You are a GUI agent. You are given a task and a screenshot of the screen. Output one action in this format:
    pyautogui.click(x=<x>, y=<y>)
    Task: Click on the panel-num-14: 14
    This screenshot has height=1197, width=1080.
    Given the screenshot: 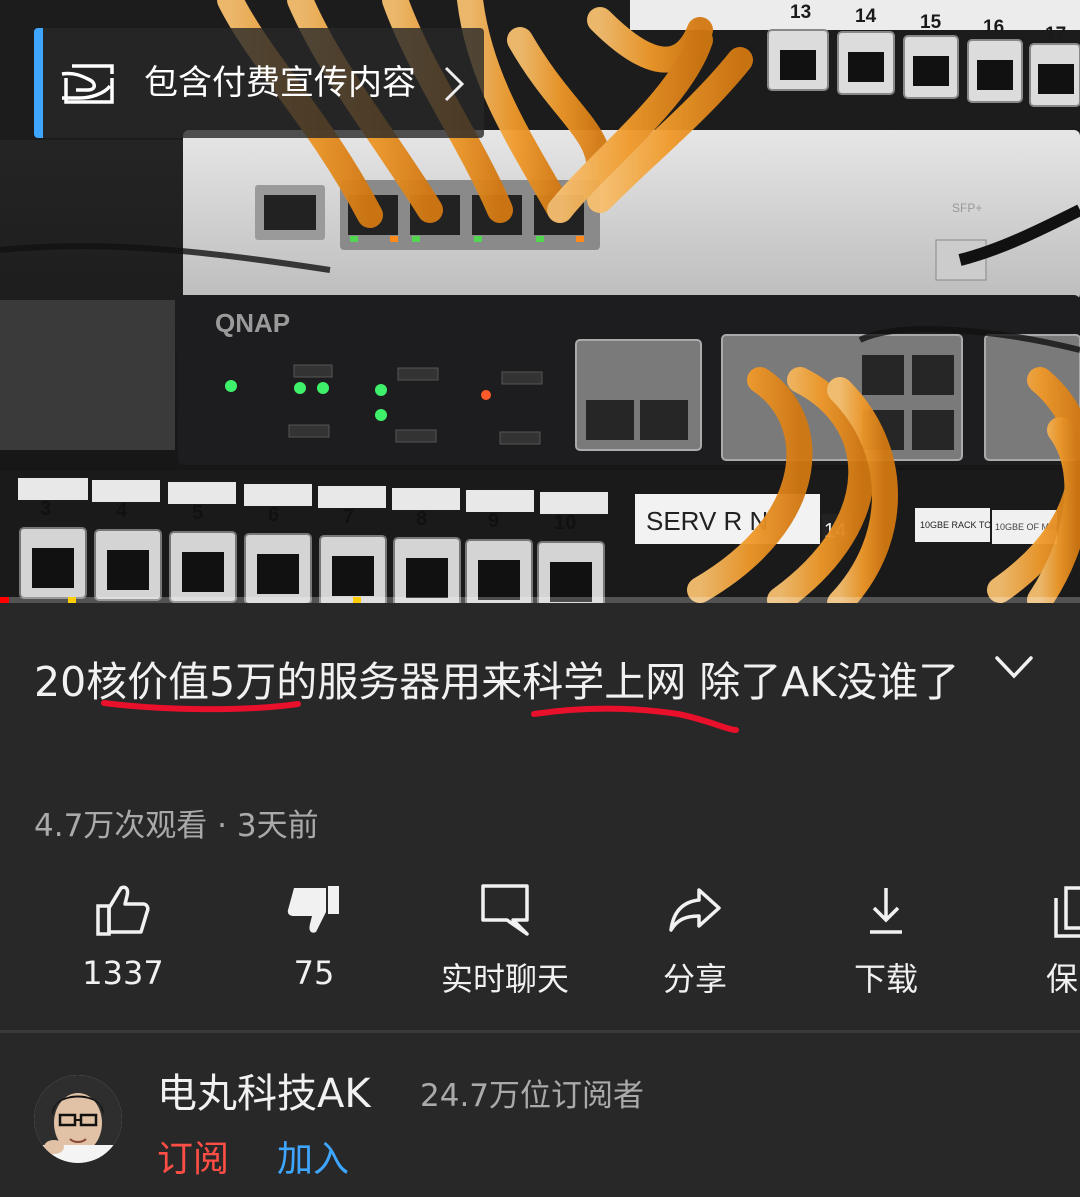 What is the action you would take?
    pyautogui.click(x=866, y=16)
    